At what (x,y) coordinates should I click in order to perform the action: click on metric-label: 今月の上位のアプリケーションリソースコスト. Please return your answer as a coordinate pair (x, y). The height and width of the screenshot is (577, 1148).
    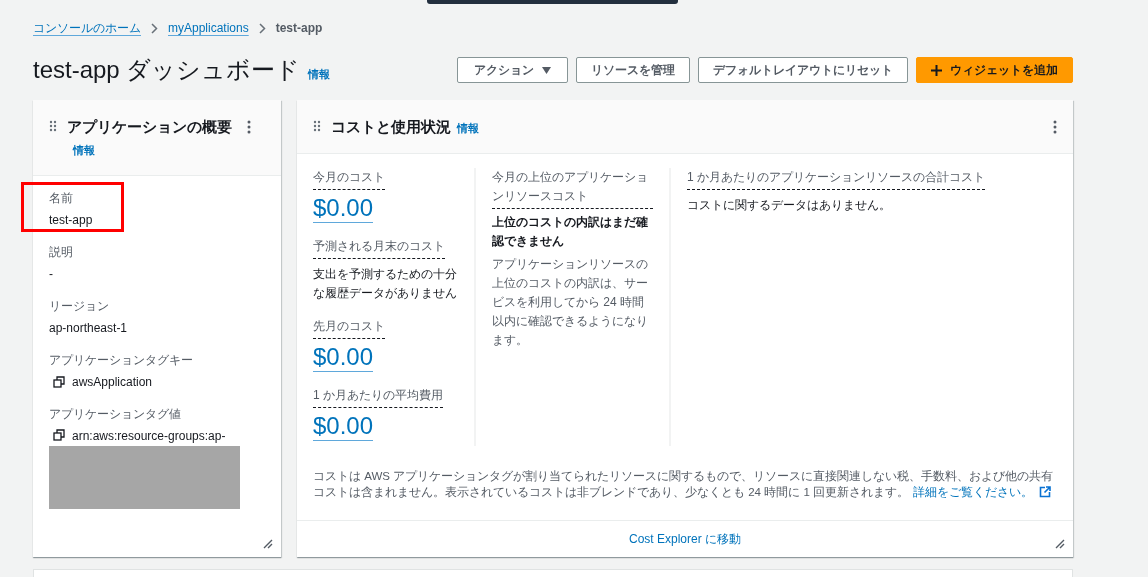
    Looking at the image, I should click on (572, 188).